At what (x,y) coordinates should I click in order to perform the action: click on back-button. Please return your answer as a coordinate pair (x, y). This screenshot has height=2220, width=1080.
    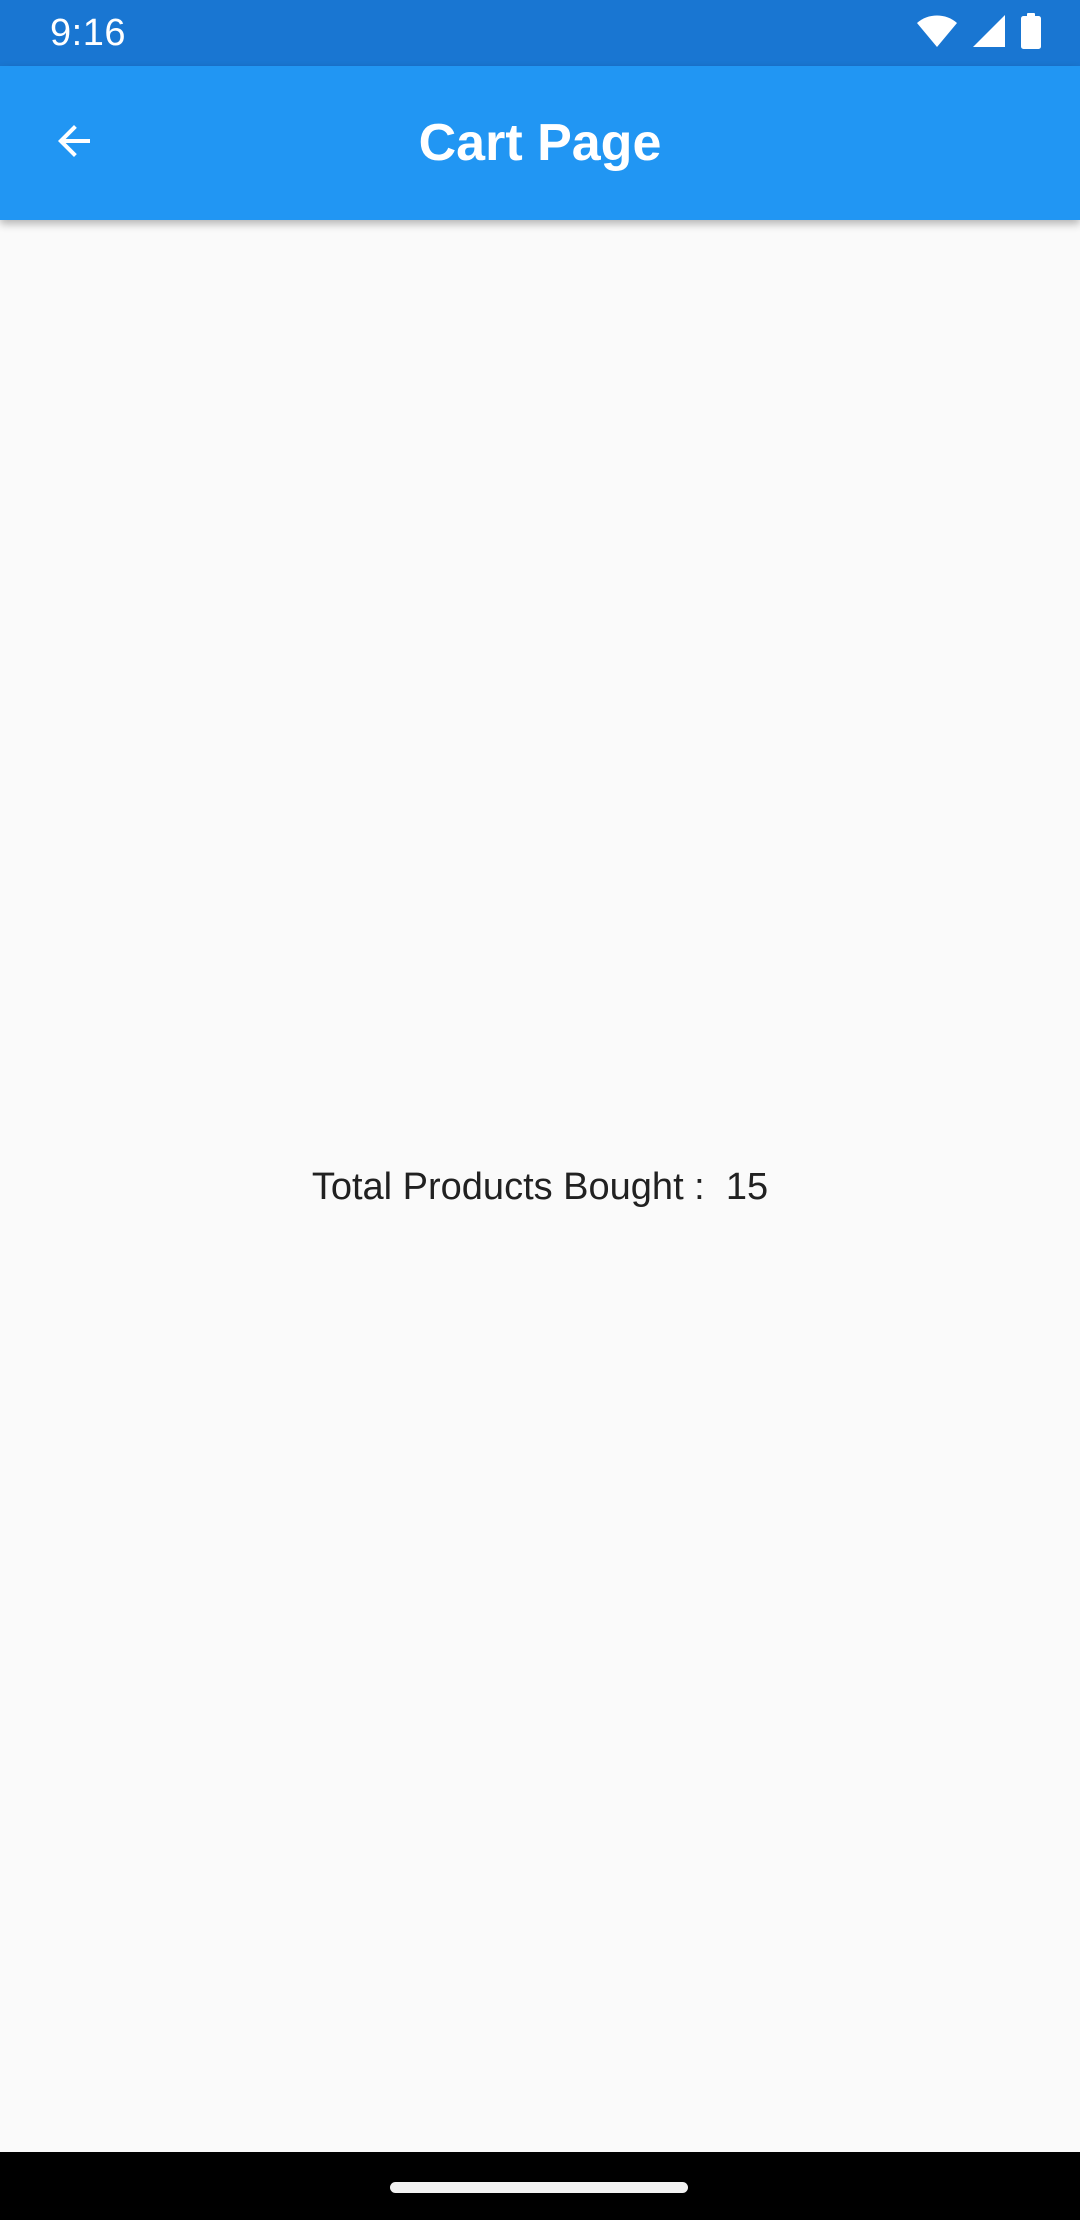
    Looking at the image, I should click on (74, 143).